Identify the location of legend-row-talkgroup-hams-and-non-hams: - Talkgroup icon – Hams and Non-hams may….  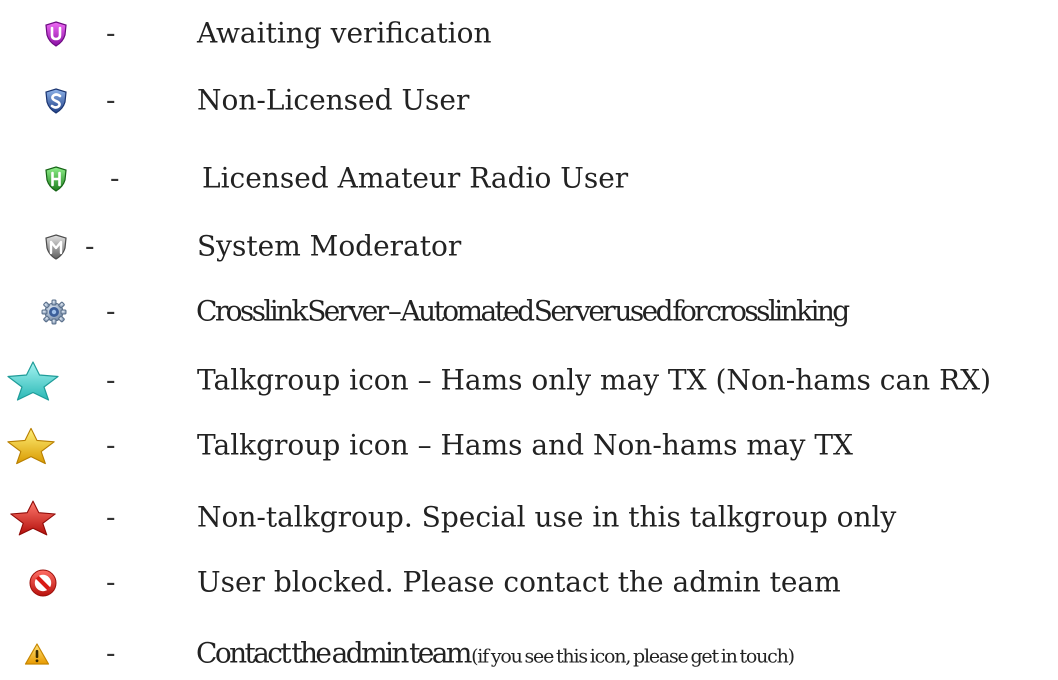
(529, 446).